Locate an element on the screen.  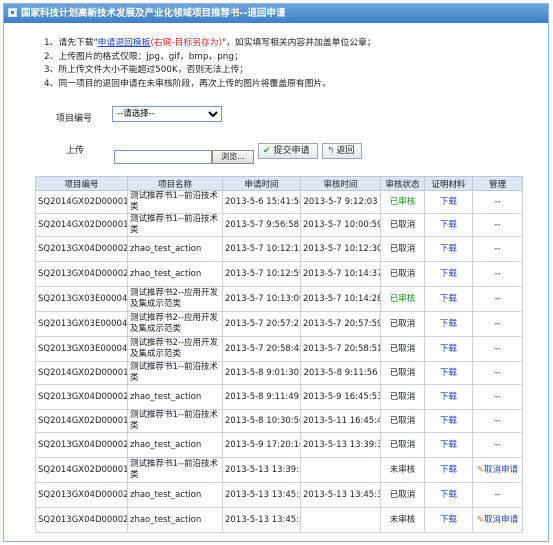
cell-apply-time: 2013-5-6 15:41:58 is located at coordinates (261, 202).